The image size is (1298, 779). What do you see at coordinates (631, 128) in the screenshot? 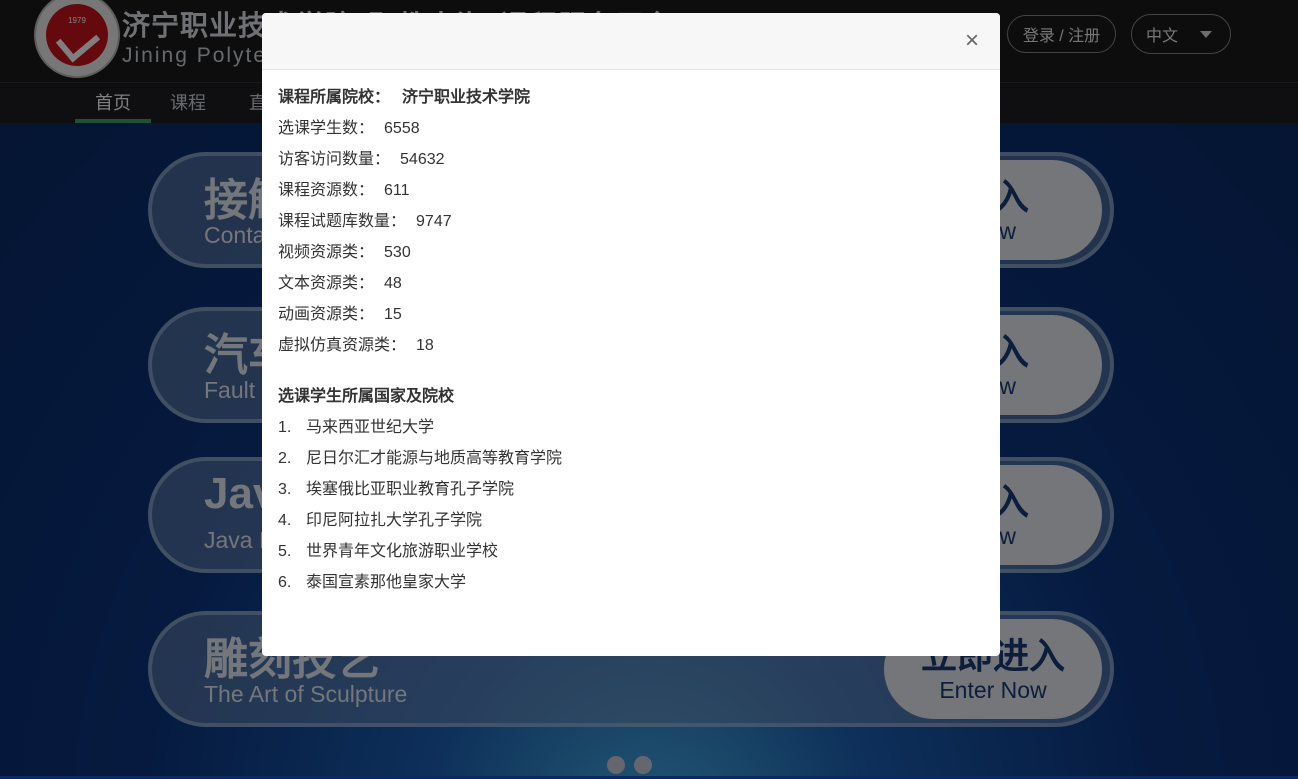
I see `stat-row: 选课学生数： 6558` at bounding box center [631, 128].